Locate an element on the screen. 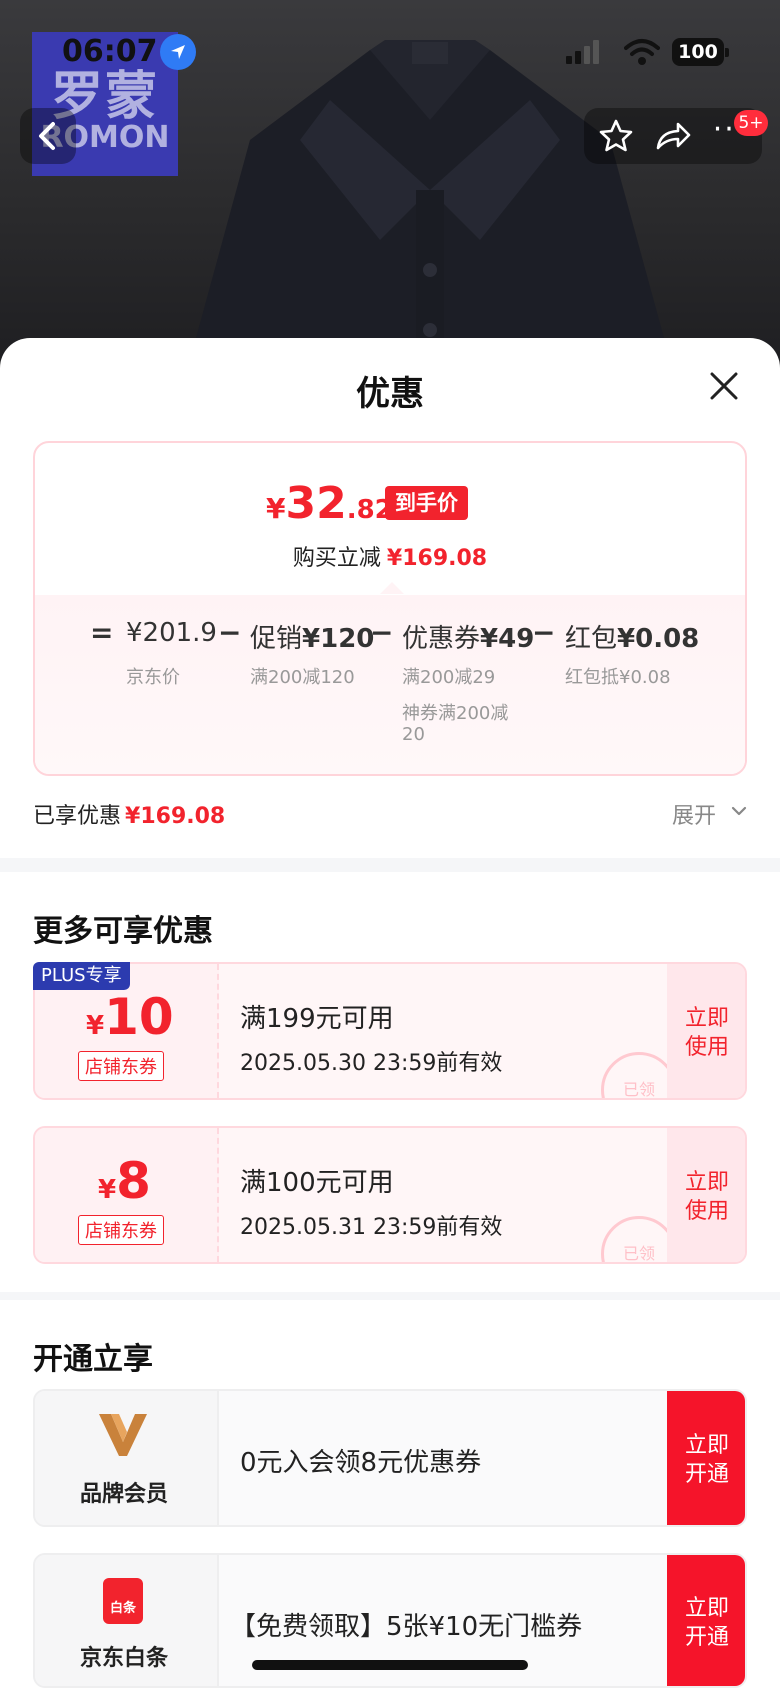  coupon-validity: 2025.05.31 23:59前有效 is located at coordinates (371, 1227).